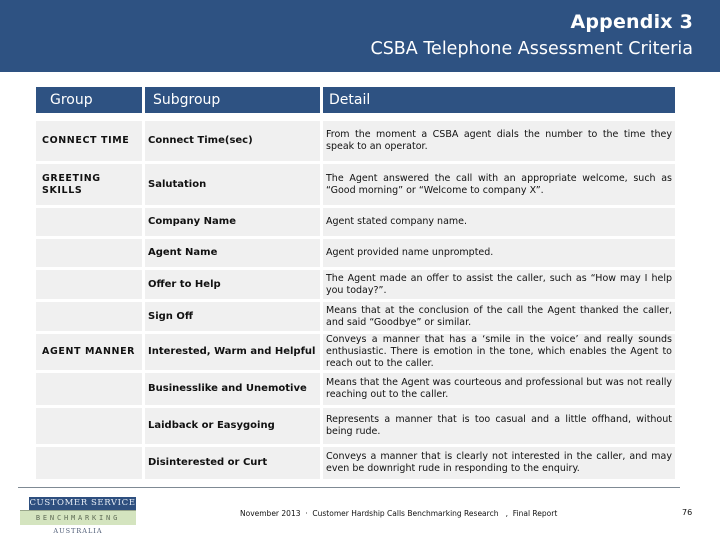  I want to click on company-logo: CUSTOMER SERVICE BENCHMARKING AUSTRALIA, so click(78, 516).